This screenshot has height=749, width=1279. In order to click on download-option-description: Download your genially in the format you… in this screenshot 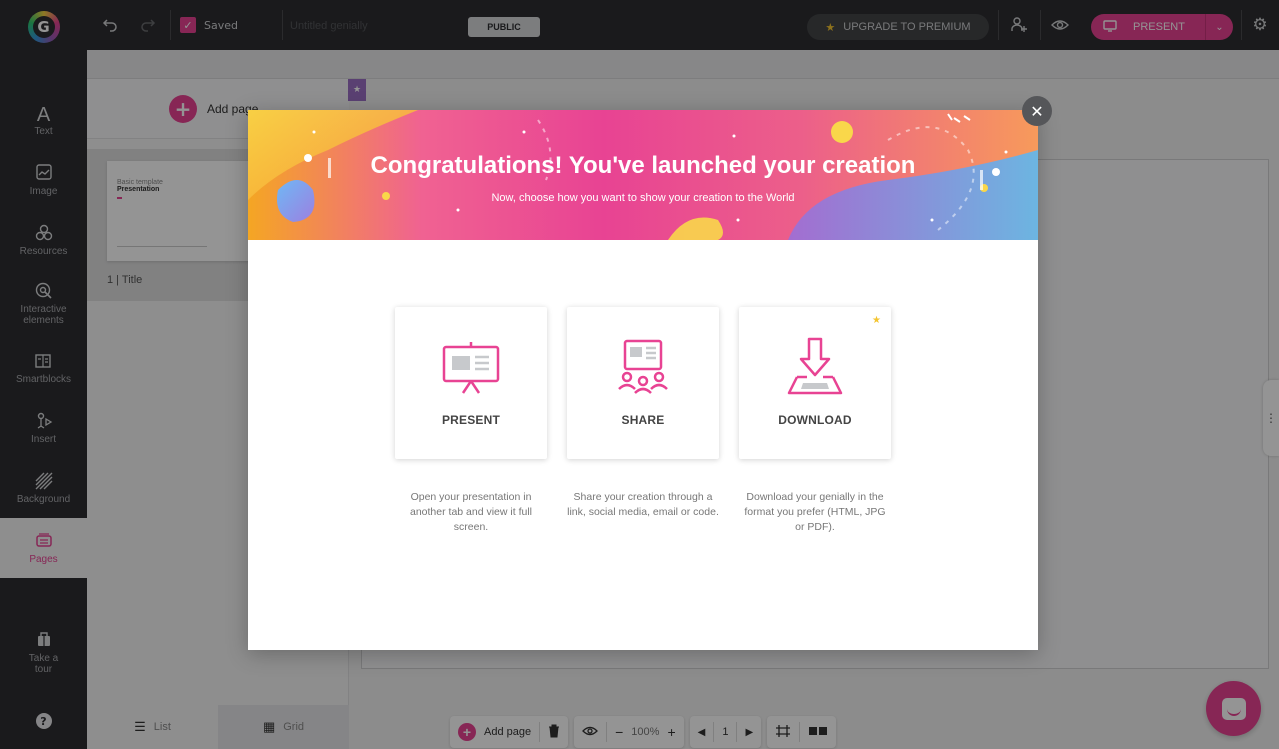, I will do `click(815, 512)`.